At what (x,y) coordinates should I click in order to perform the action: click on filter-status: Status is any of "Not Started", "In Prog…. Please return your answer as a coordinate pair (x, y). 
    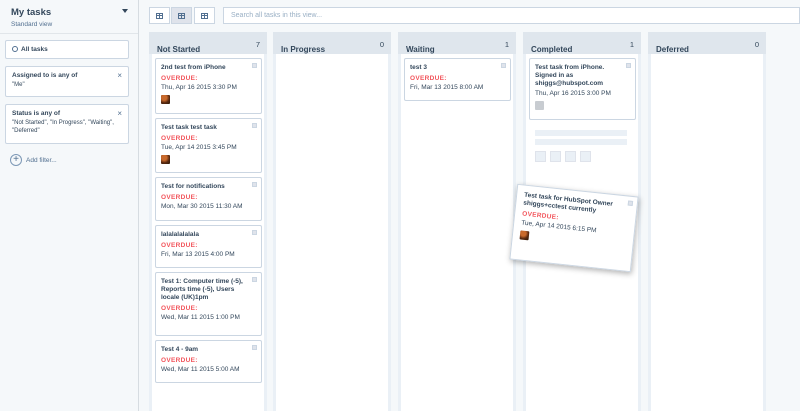
    Looking at the image, I should click on (67, 124).